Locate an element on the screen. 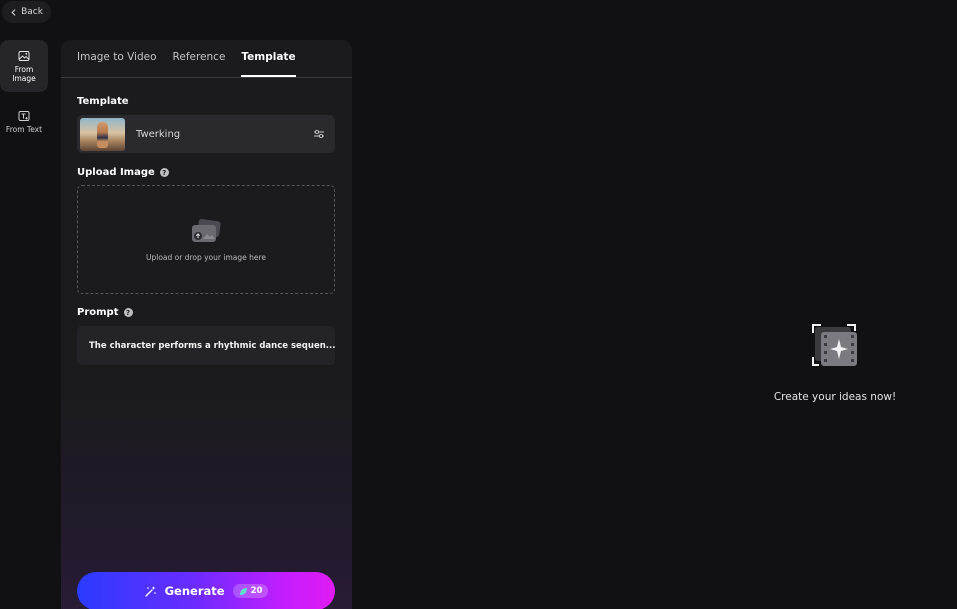 This screenshot has height=609, width=957. video-sparkle-icon is located at coordinates (834, 345).